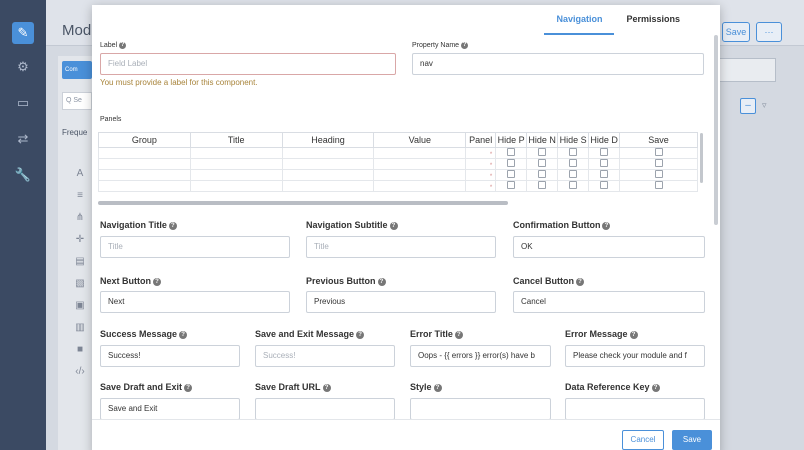 This screenshot has height=450, width=804. Describe the element at coordinates (77, 101) in the screenshot. I see `components-search: Q Se` at that location.